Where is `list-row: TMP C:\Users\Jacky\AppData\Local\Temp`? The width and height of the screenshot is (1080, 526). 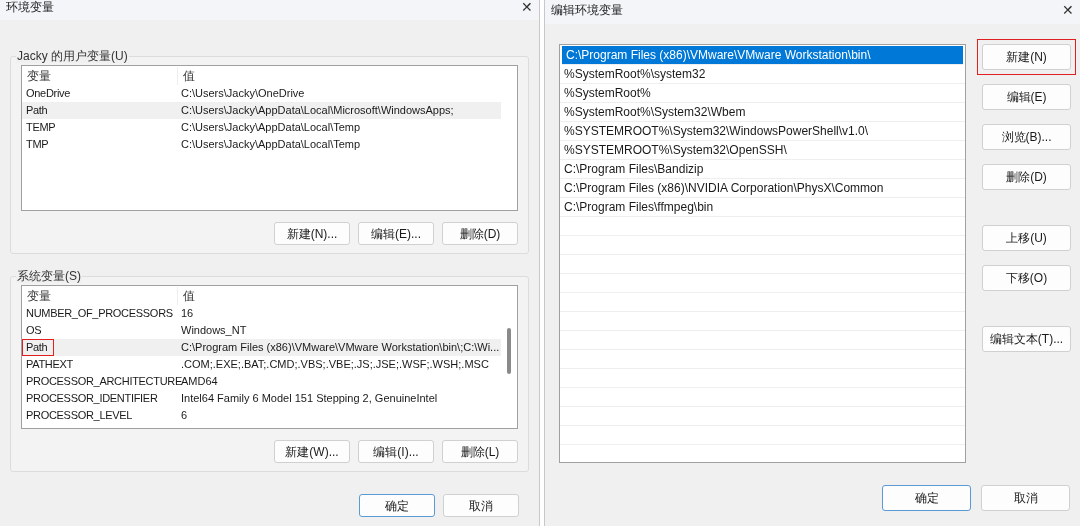 list-row: TMP C:\Users\Jacky\AppData\Local\Temp is located at coordinates (261, 144).